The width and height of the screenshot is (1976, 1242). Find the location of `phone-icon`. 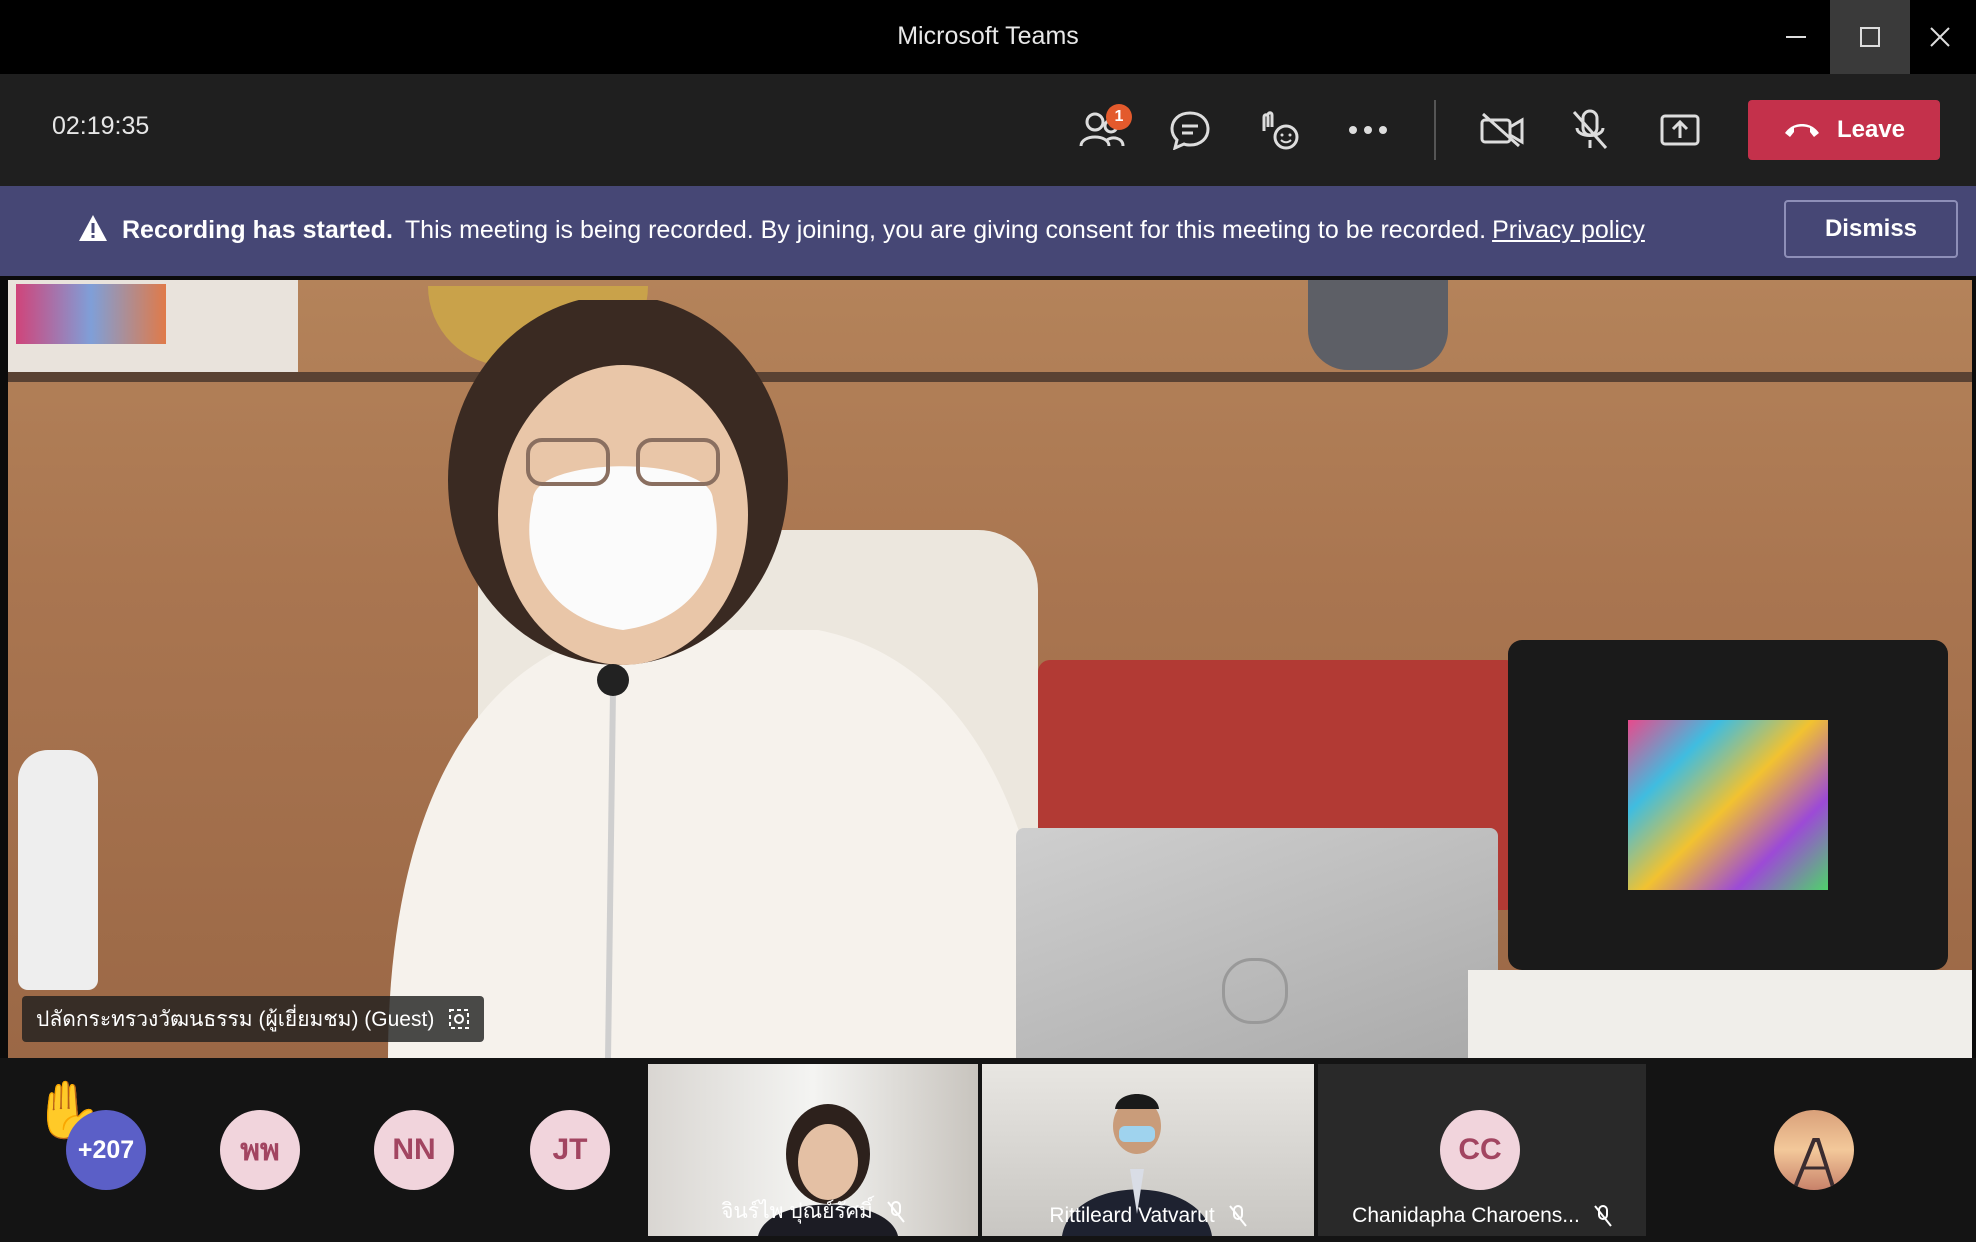

phone-icon is located at coordinates (1801, 130).